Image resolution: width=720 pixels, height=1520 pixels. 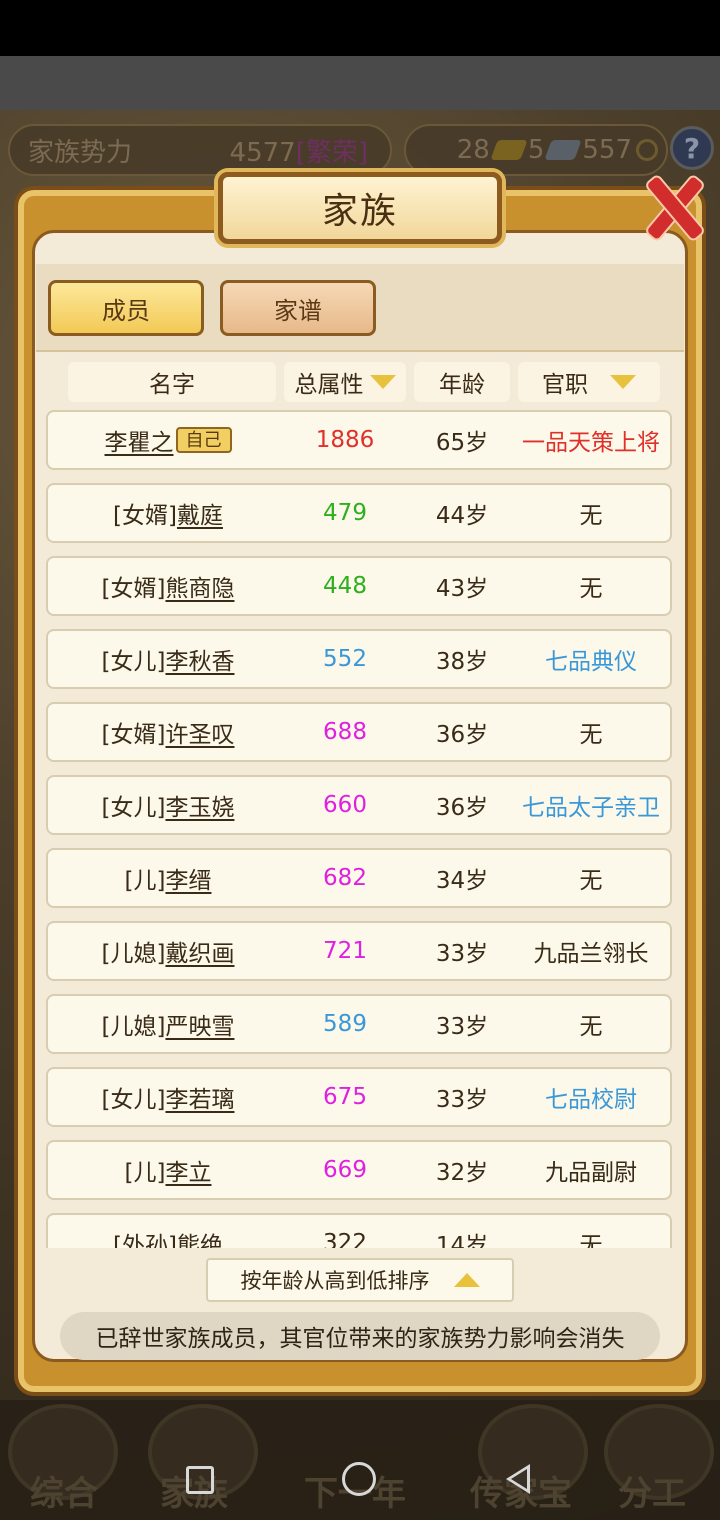 What do you see at coordinates (345, 1239) in the screenshot?
I see `member-attr: 322` at bounding box center [345, 1239].